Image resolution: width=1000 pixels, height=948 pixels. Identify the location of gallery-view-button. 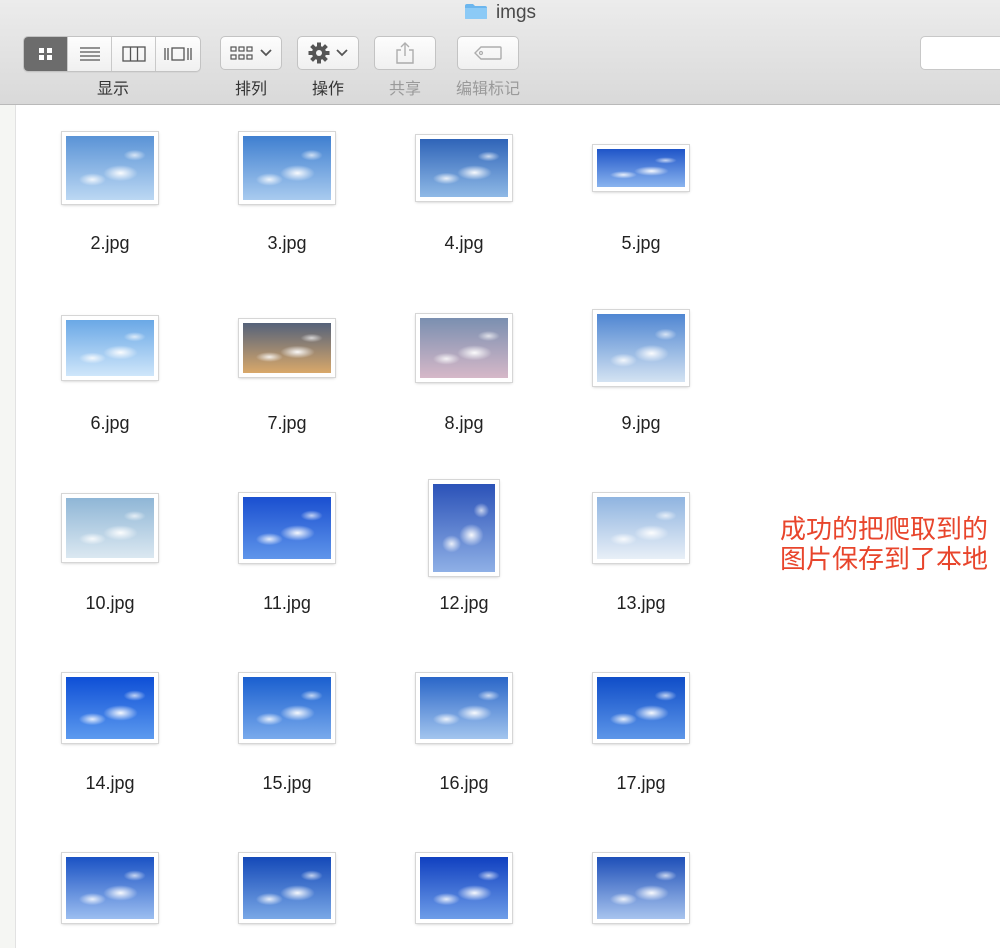
(178, 54).